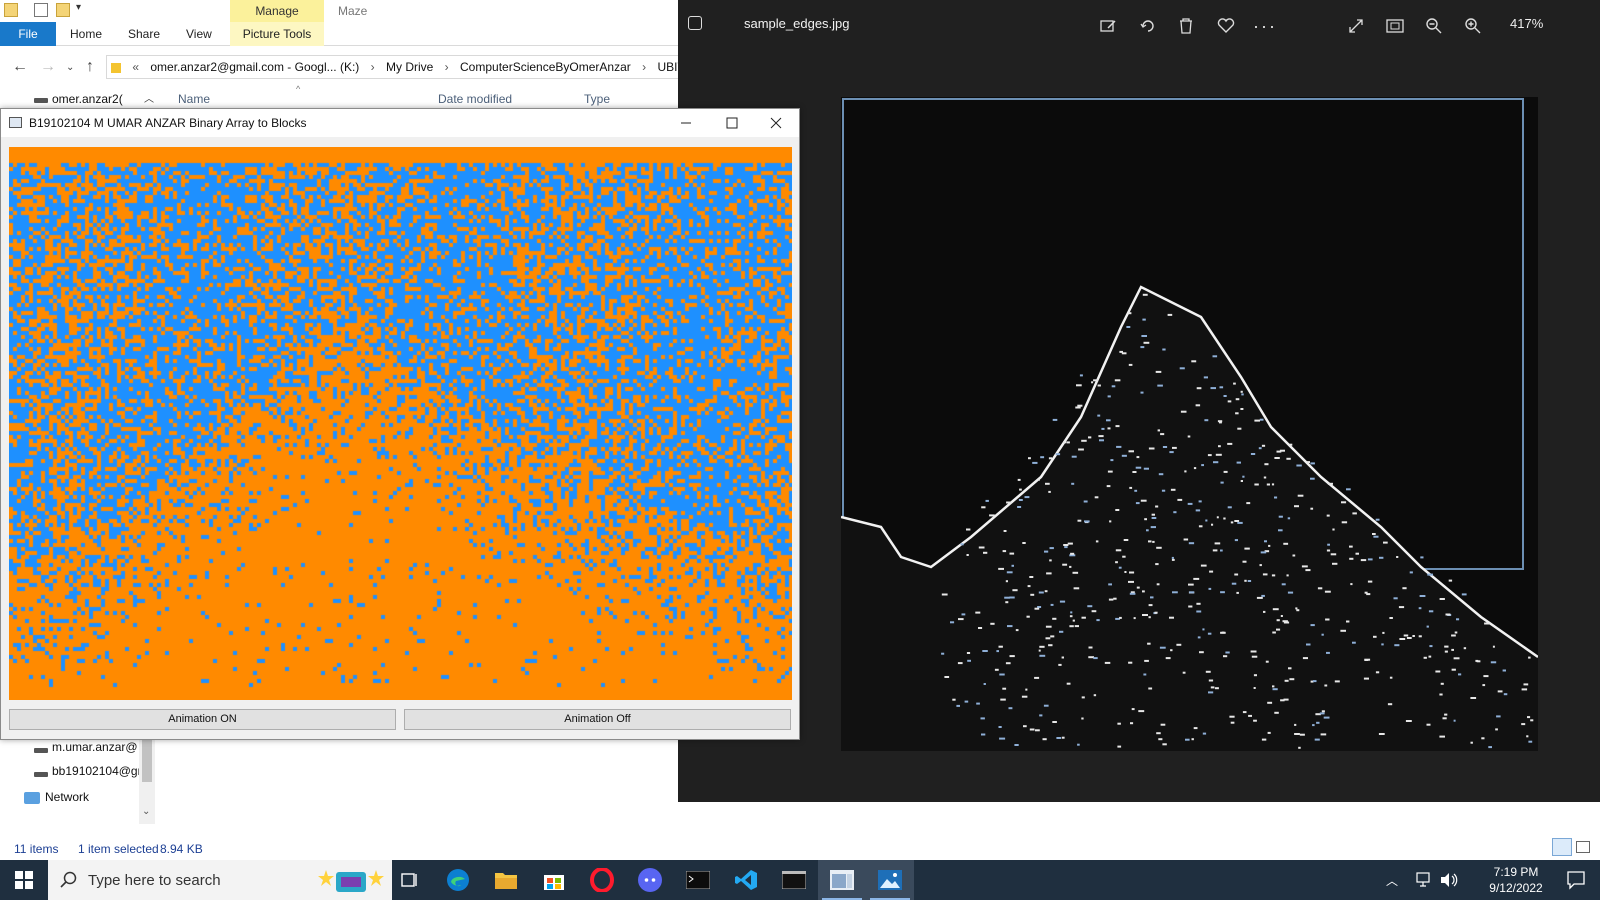 The height and width of the screenshot is (900, 1600). Describe the element at coordinates (409, 67) in the screenshot. I see `breadcrumb-my-drive: My Drive` at that location.